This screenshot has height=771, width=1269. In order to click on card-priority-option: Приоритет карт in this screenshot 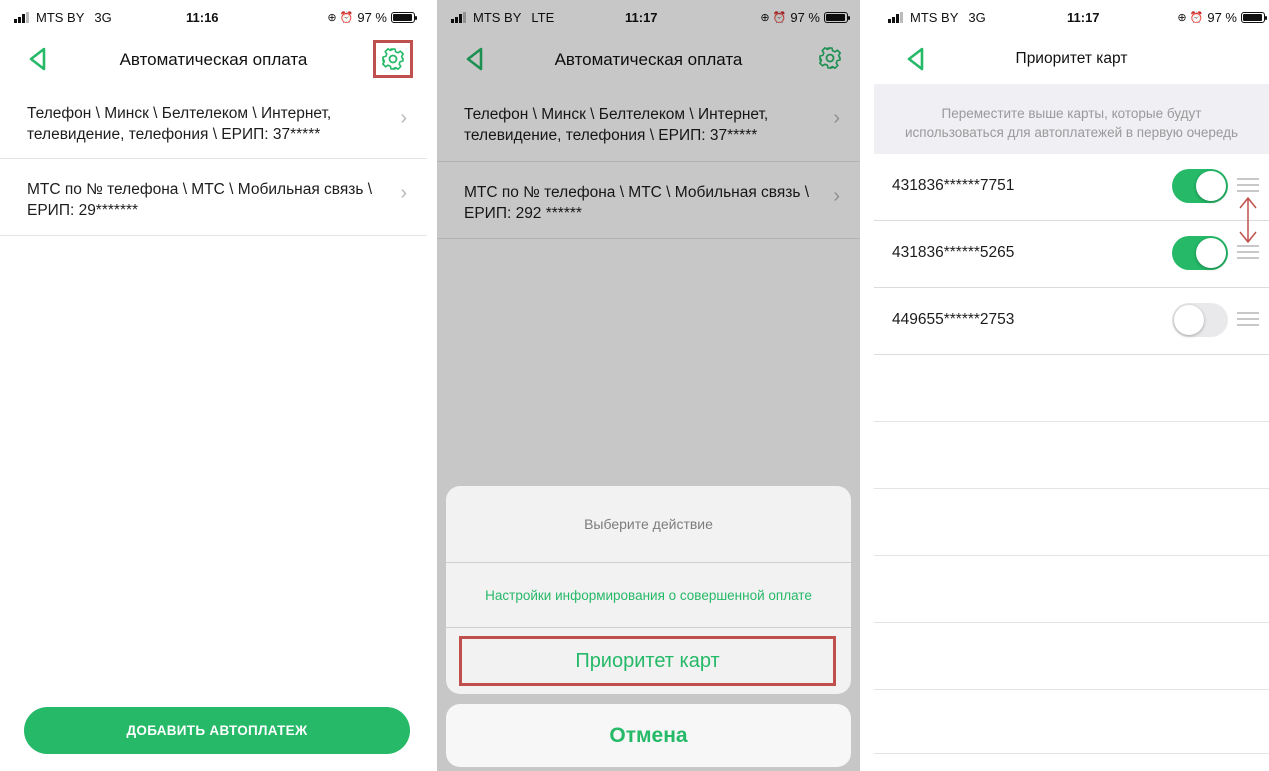, I will do `click(647, 661)`.